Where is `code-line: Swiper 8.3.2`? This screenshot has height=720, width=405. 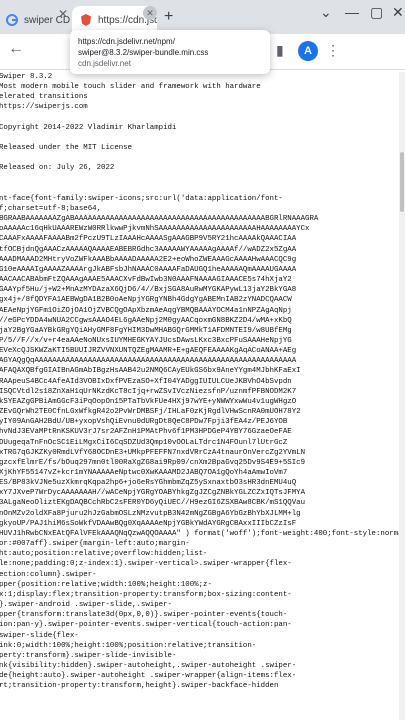
code-line: Swiper 8.3.2 is located at coordinates (26, 77).